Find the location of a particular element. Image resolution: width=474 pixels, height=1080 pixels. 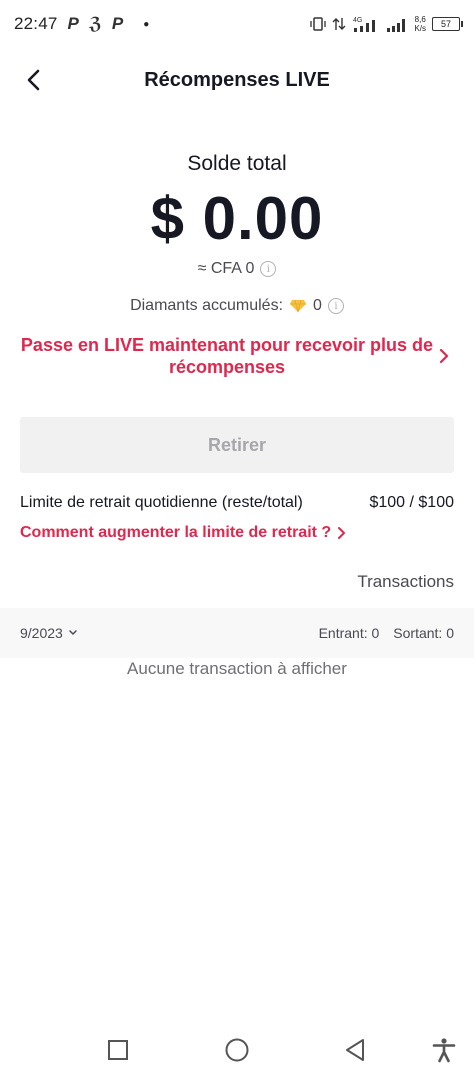

recent-apps-button is located at coordinates (118, 1050).